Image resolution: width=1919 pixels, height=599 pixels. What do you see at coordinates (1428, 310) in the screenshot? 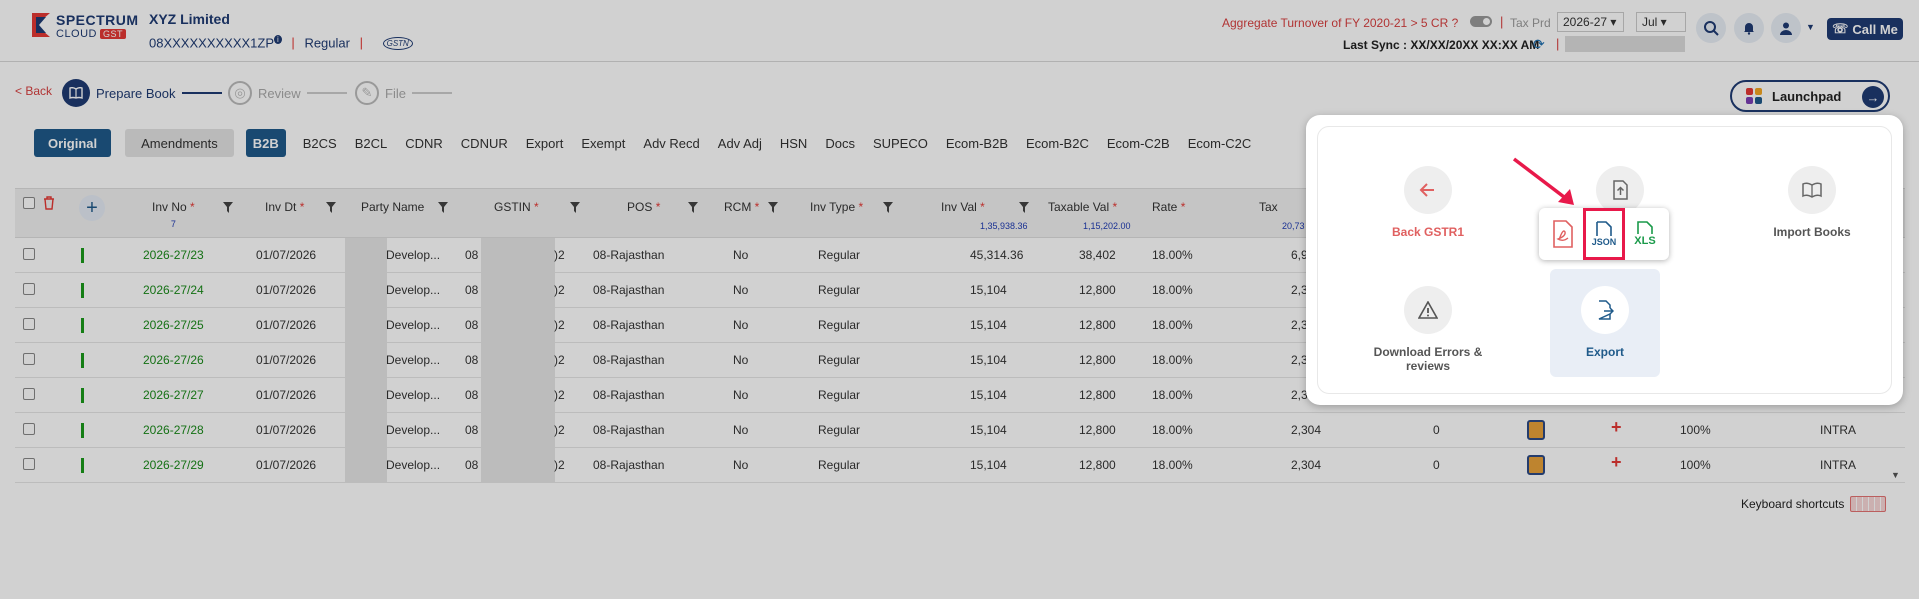
I see `warning-triangle-icon` at bounding box center [1428, 310].